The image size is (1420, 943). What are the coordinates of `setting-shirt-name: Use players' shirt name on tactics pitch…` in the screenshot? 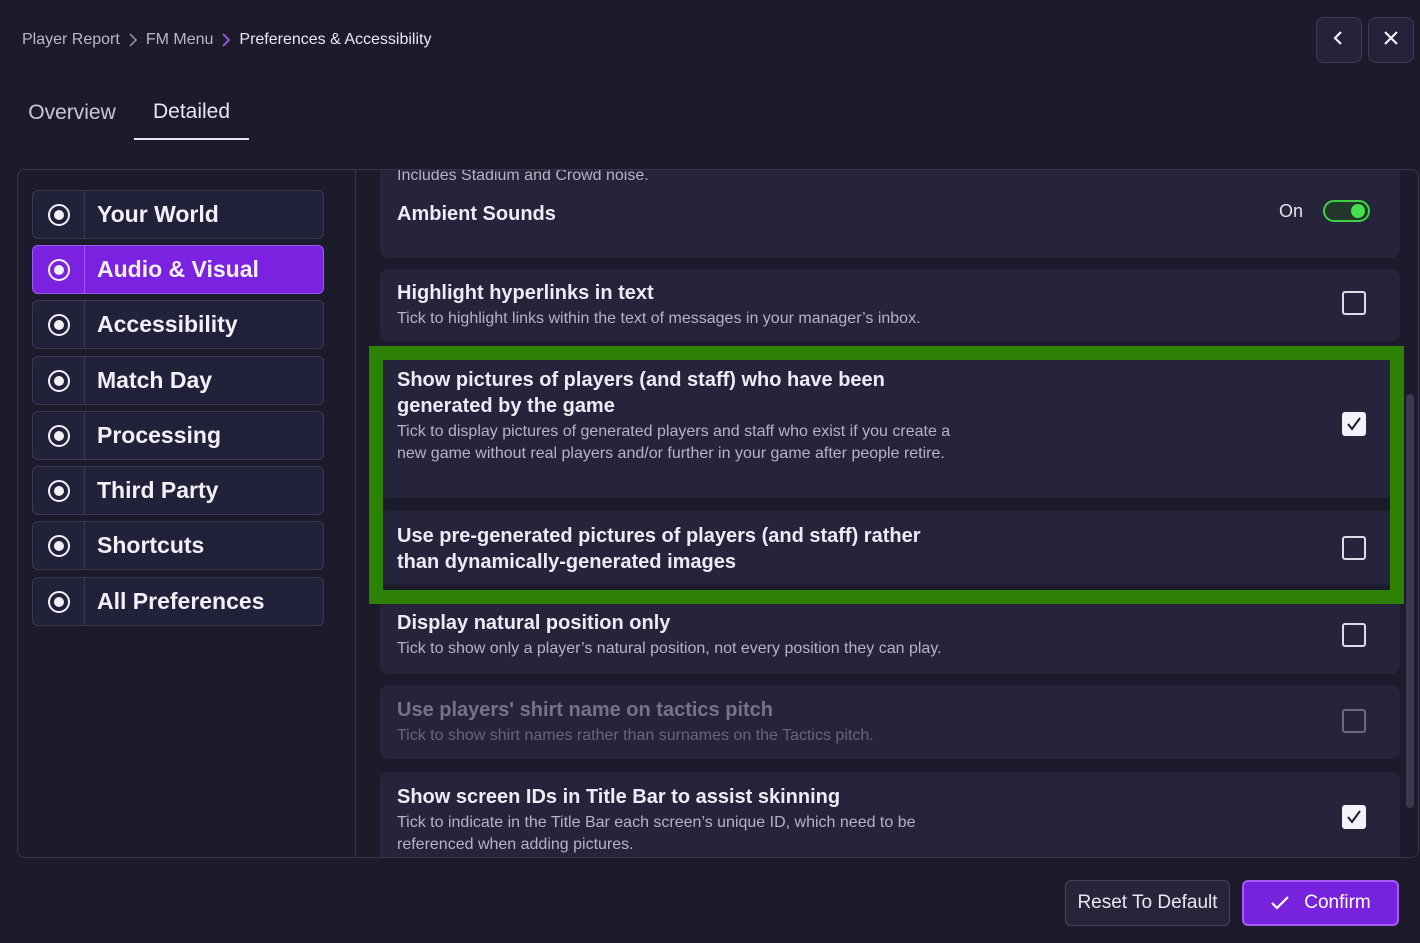 It's located at (890, 722).